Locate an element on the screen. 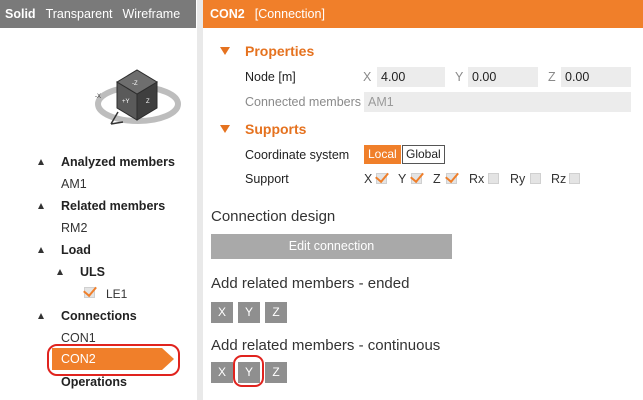 The height and width of the screenshot is (400, 643). cube-label-top: -Z is located at coordinates (135, 84).